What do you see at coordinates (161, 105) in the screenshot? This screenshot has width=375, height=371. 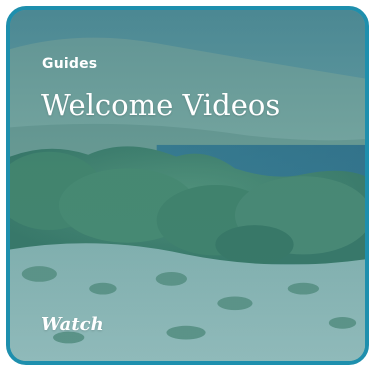 I see `card-title: Welcome Videos` at bounding box center [161, 105].